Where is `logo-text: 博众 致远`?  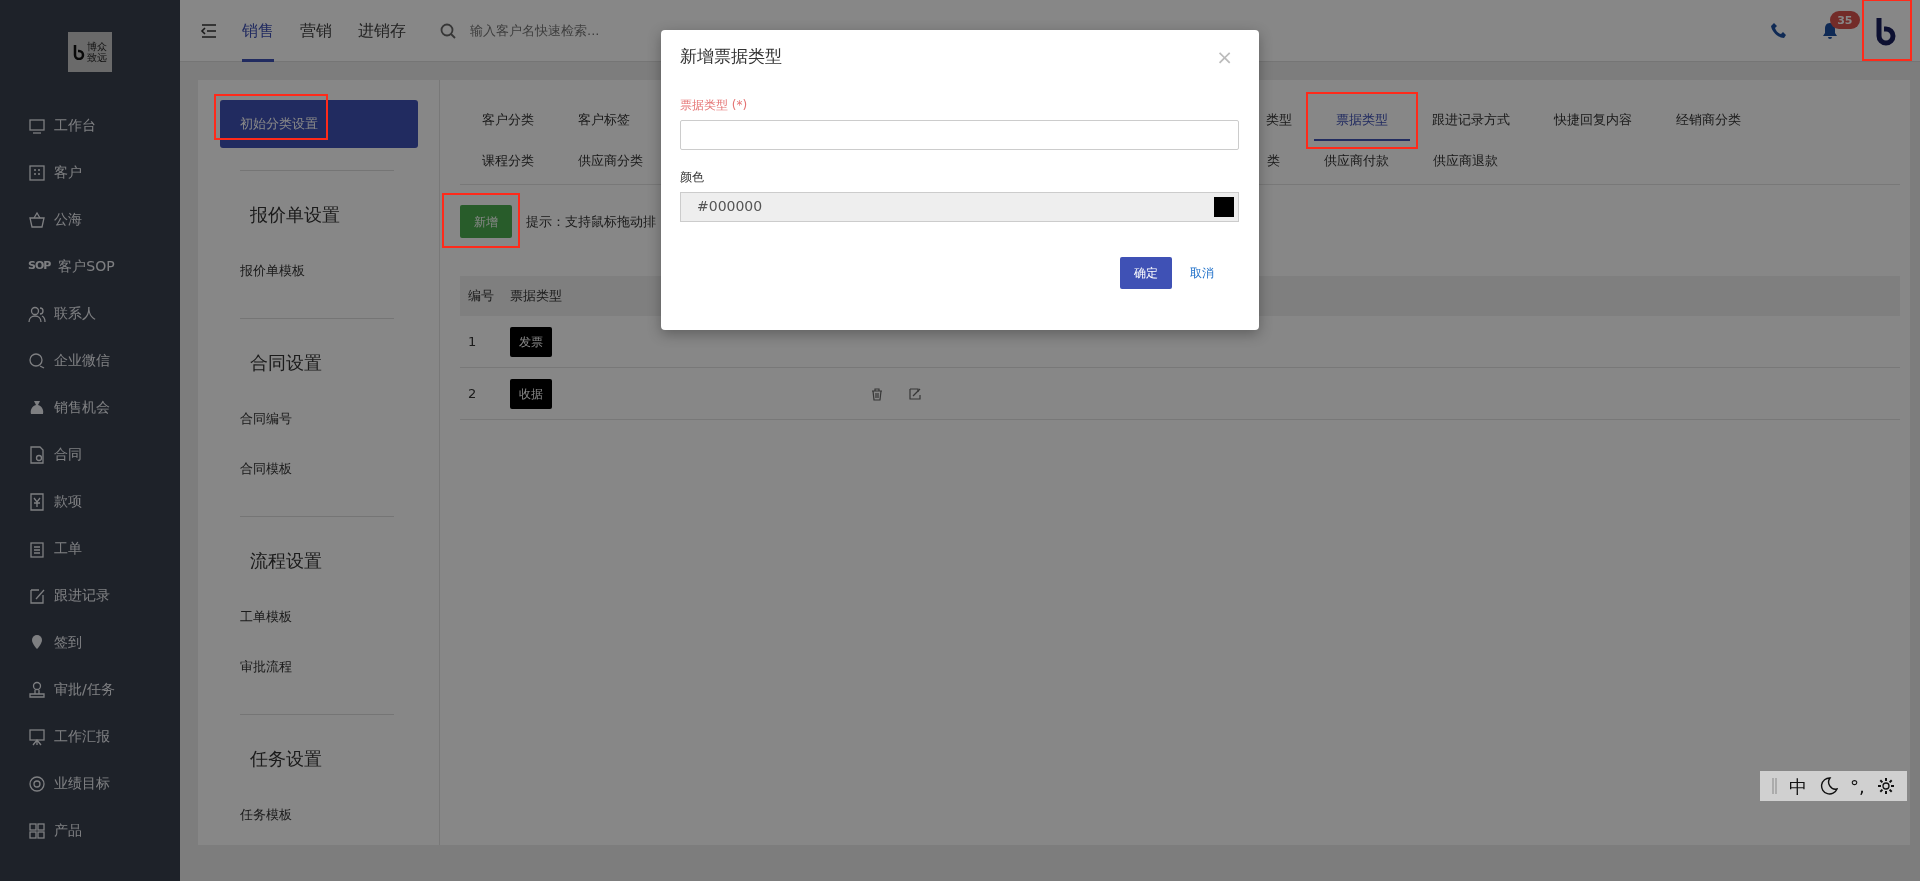
logo-text: 博众 致远 is located at coordinates (97, 52).